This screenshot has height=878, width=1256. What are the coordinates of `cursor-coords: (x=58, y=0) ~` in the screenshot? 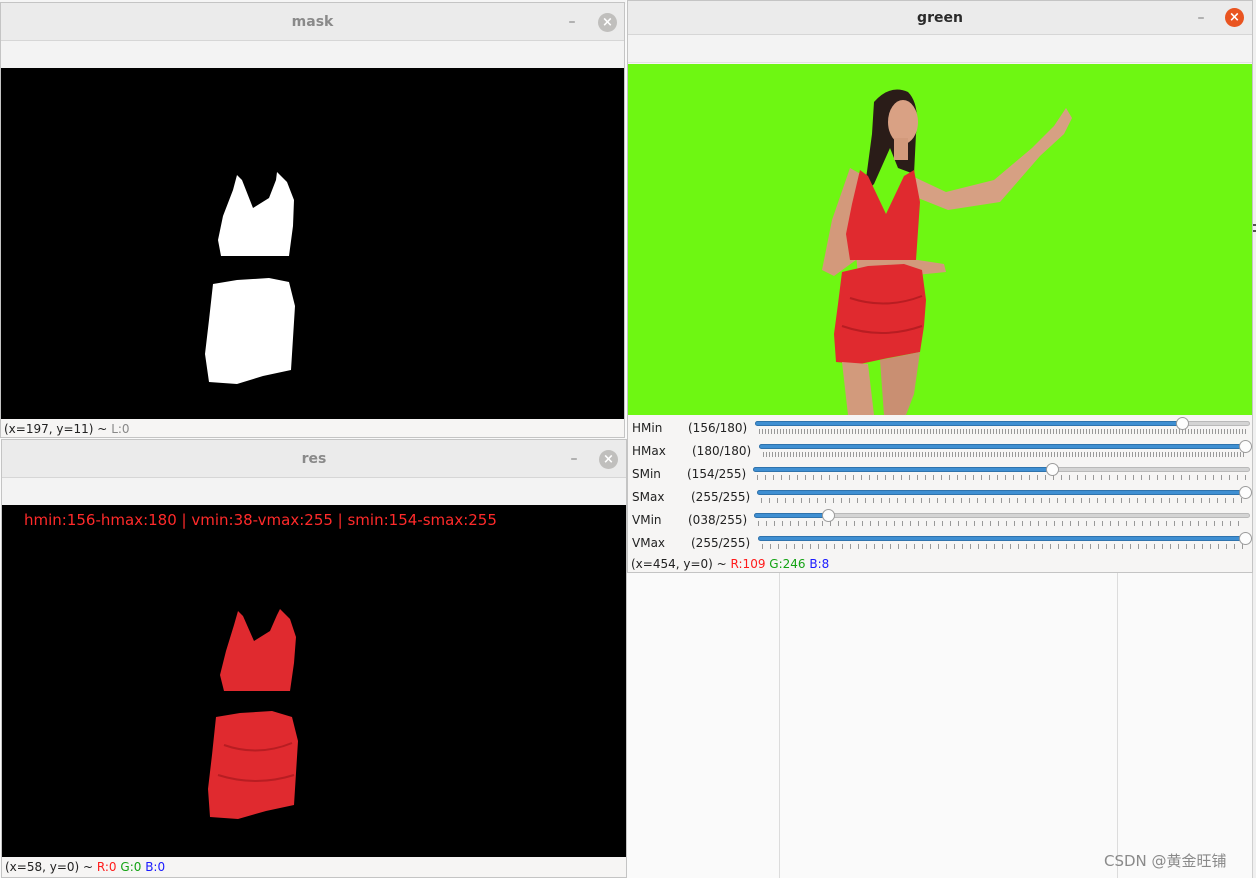 It's located at (49, 867).